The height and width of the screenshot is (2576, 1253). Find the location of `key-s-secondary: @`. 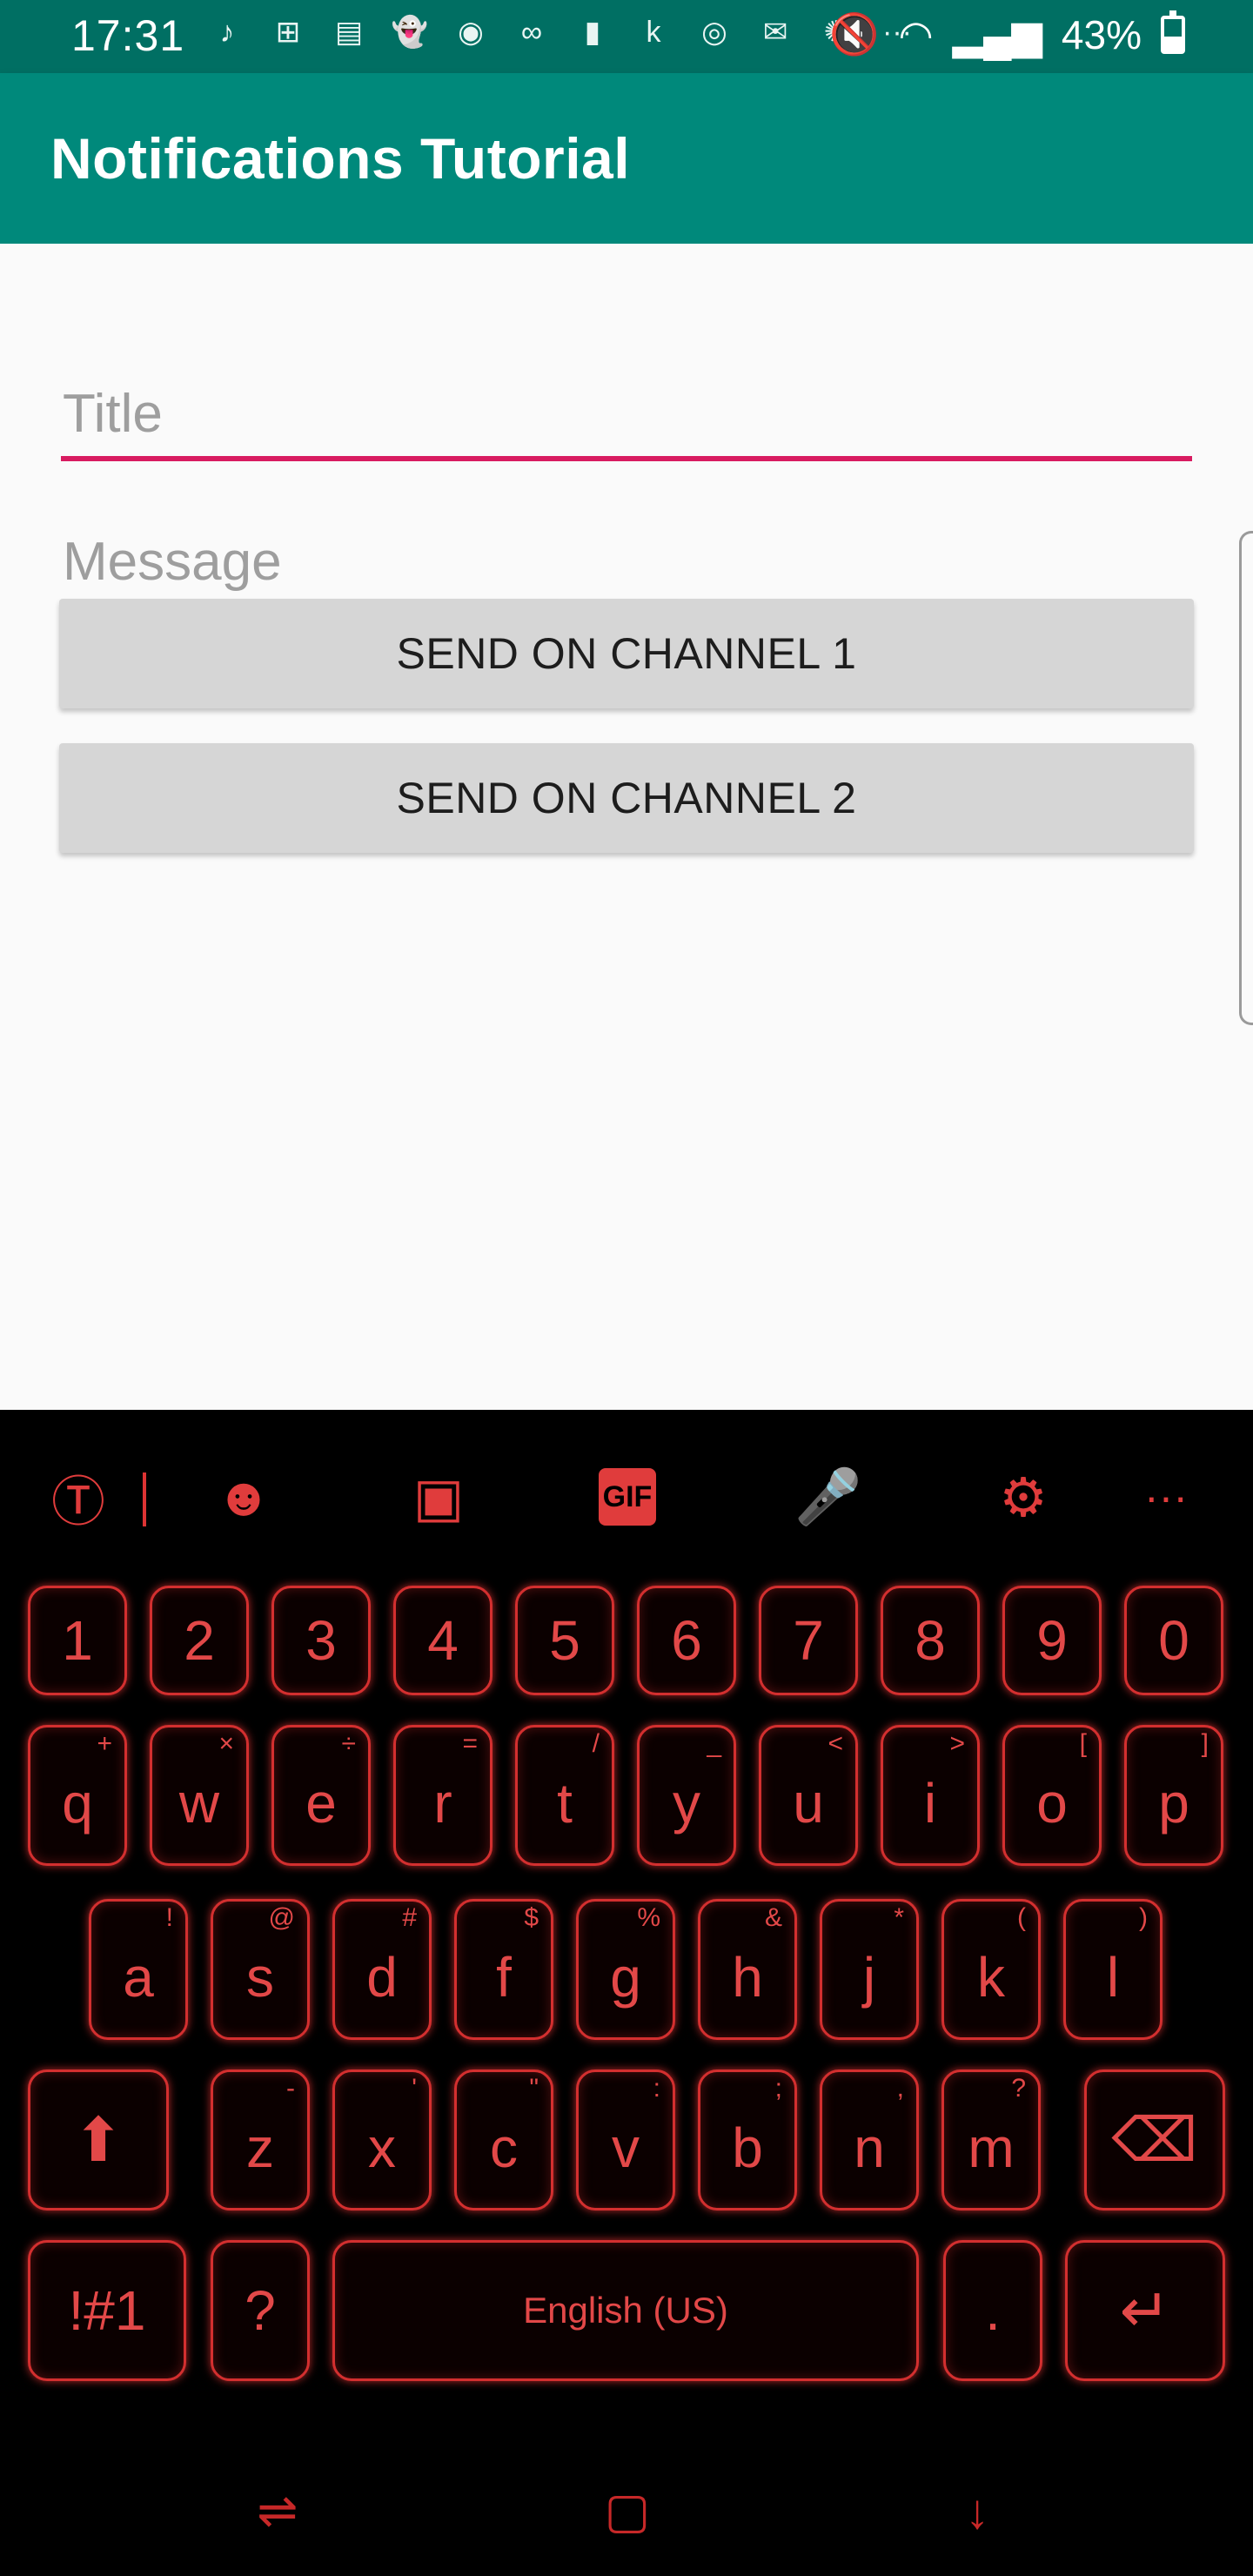

key-s-secondary: @ is located at coordinates (281, 1918).